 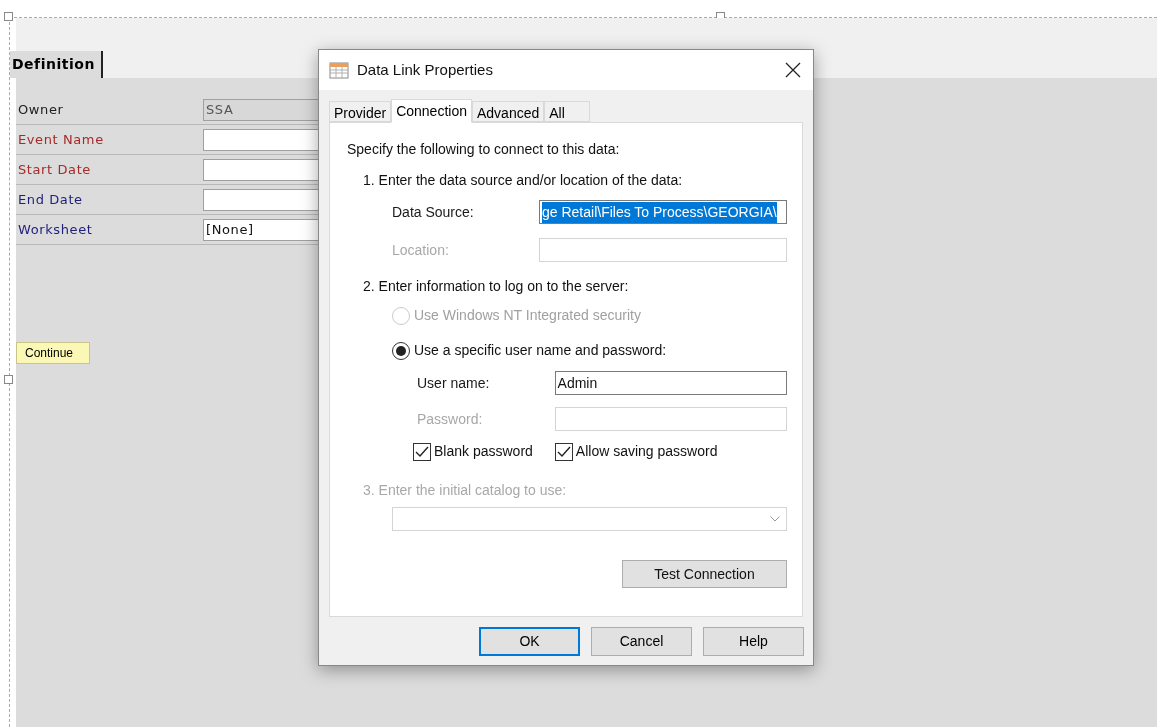 I want to click on field-label: User name:, so click(x=454, y=383).